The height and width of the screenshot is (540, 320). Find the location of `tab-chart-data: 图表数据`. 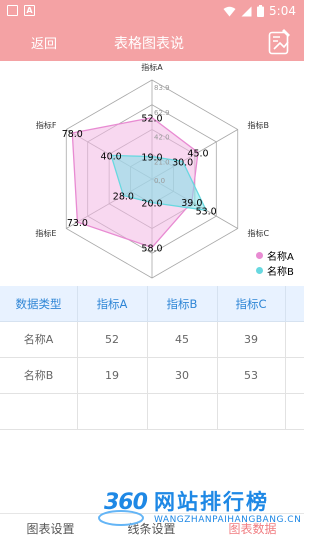

tab-chart-data: 图表数据 is located at coordinates (252, 528).